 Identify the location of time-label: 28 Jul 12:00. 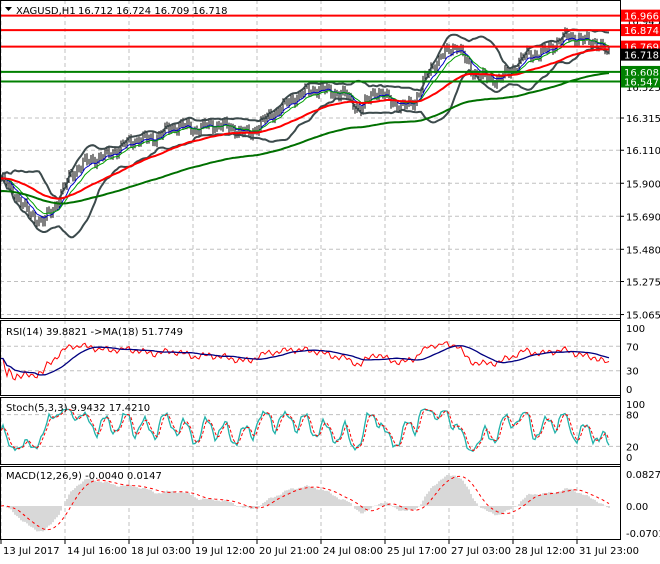
(545, 551).